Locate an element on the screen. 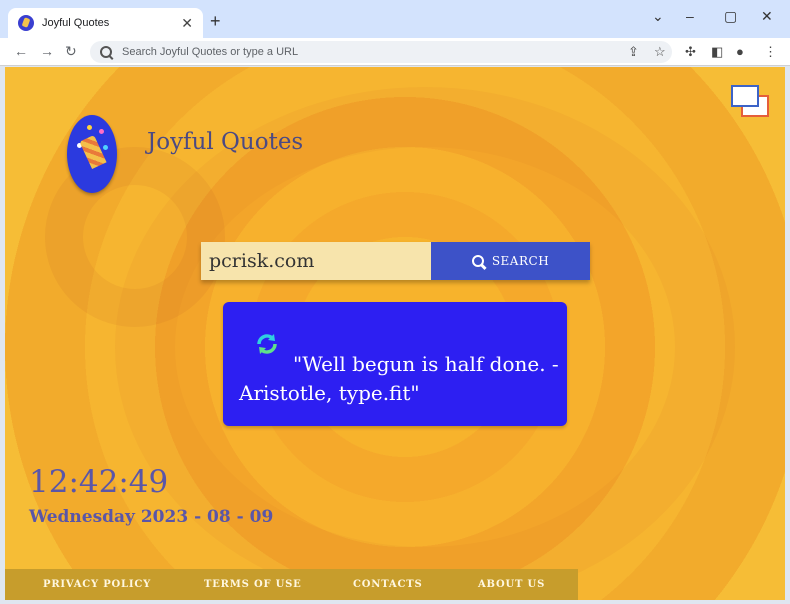 The width and height of the screenshot is (790, 604). bookmark-star-icon: ☆ is located at coordinates (660, 52).